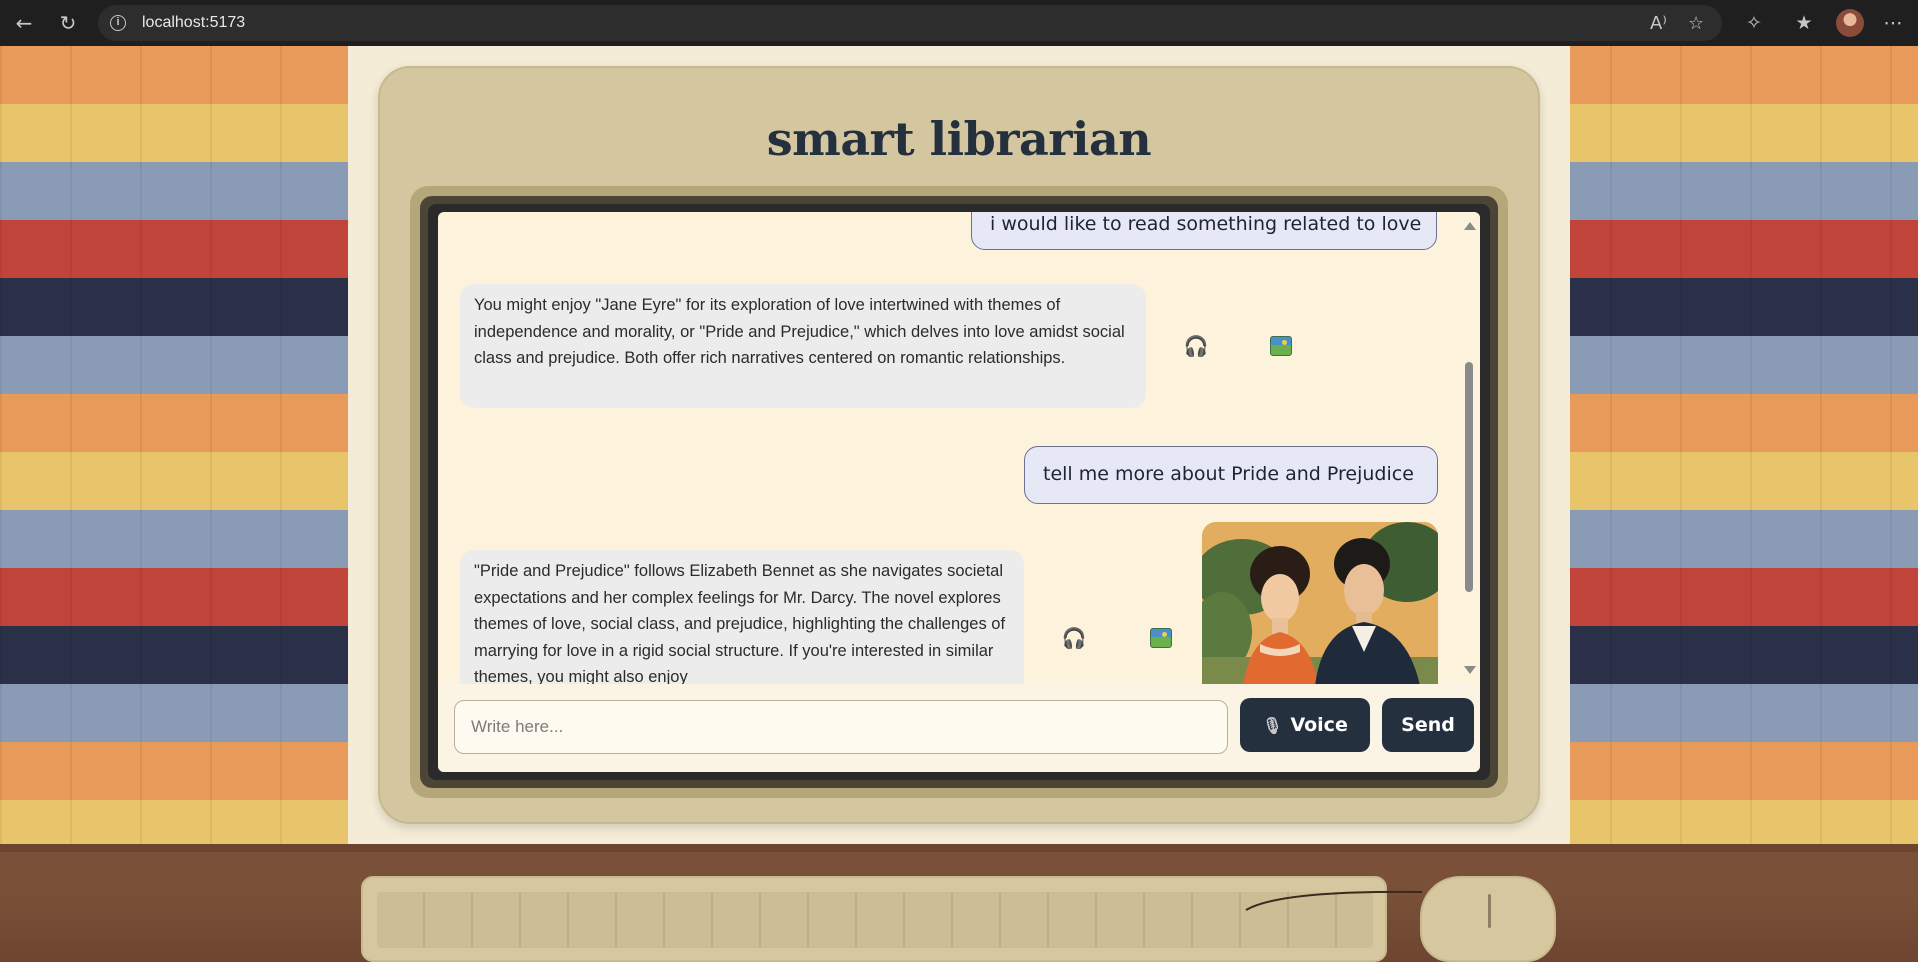  What do you see at coordinates (1319, 725) in the screenshot?
I see `voice-button-label: Voice` at bounding box center [1319, 725].